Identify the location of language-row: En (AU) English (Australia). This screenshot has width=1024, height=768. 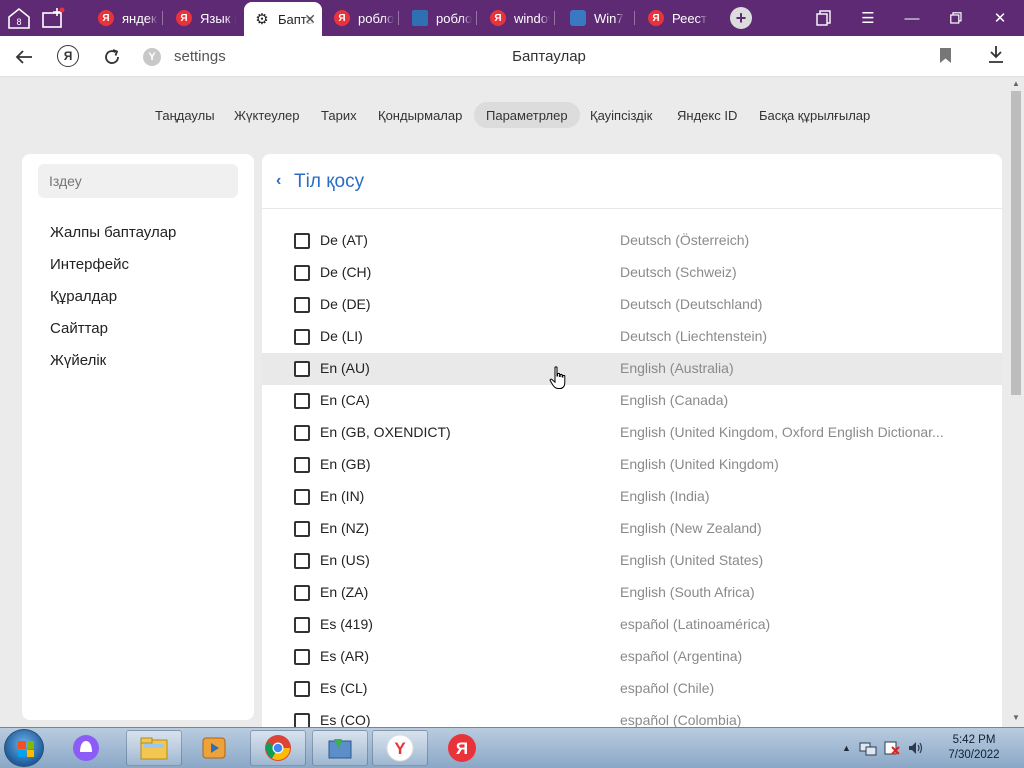
(632, 369).